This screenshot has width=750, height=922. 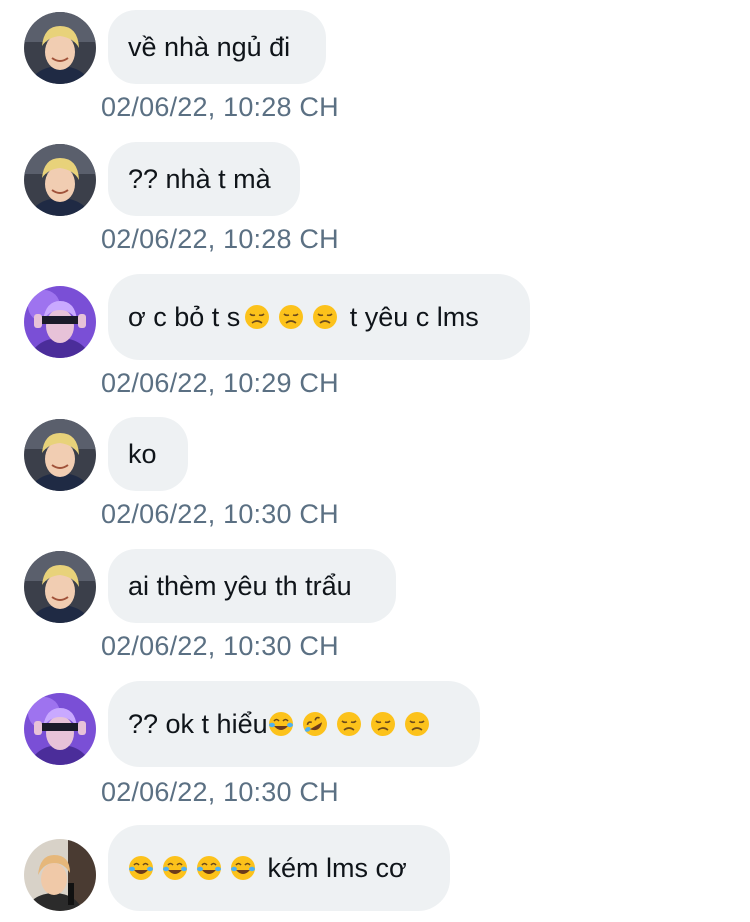 I want to click on message-bubble: ơ c bỏ t s t yêu c lms, so click(x=319, y=317).